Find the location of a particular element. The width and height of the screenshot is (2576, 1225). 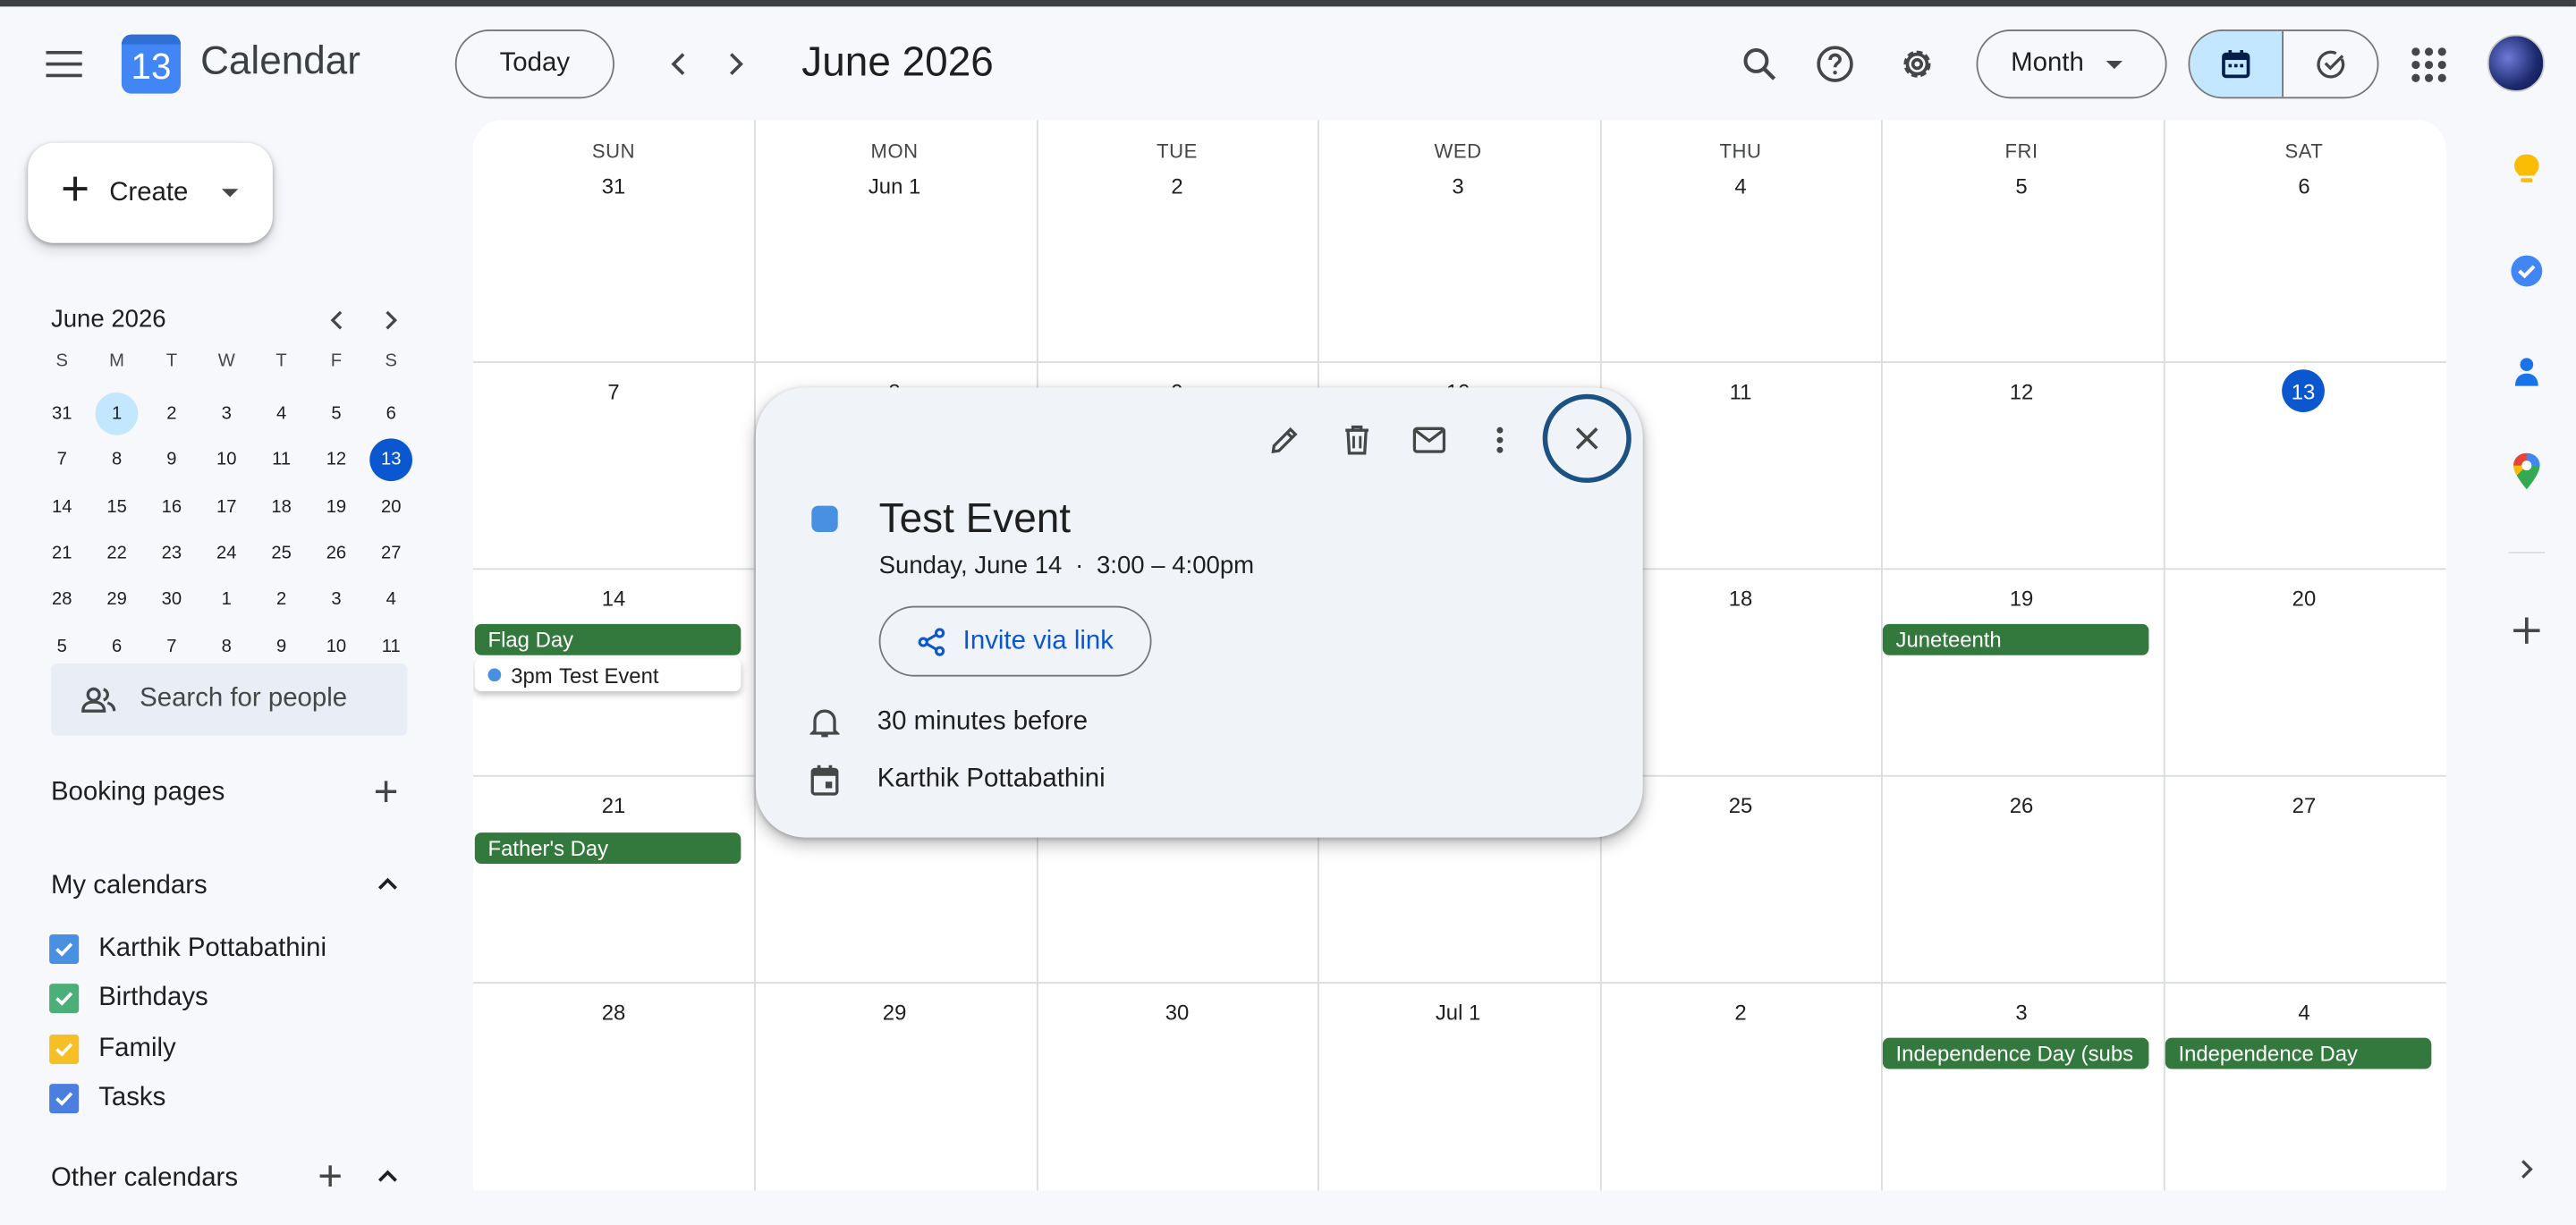

today-button: Today is located at coordinates (534, 64).